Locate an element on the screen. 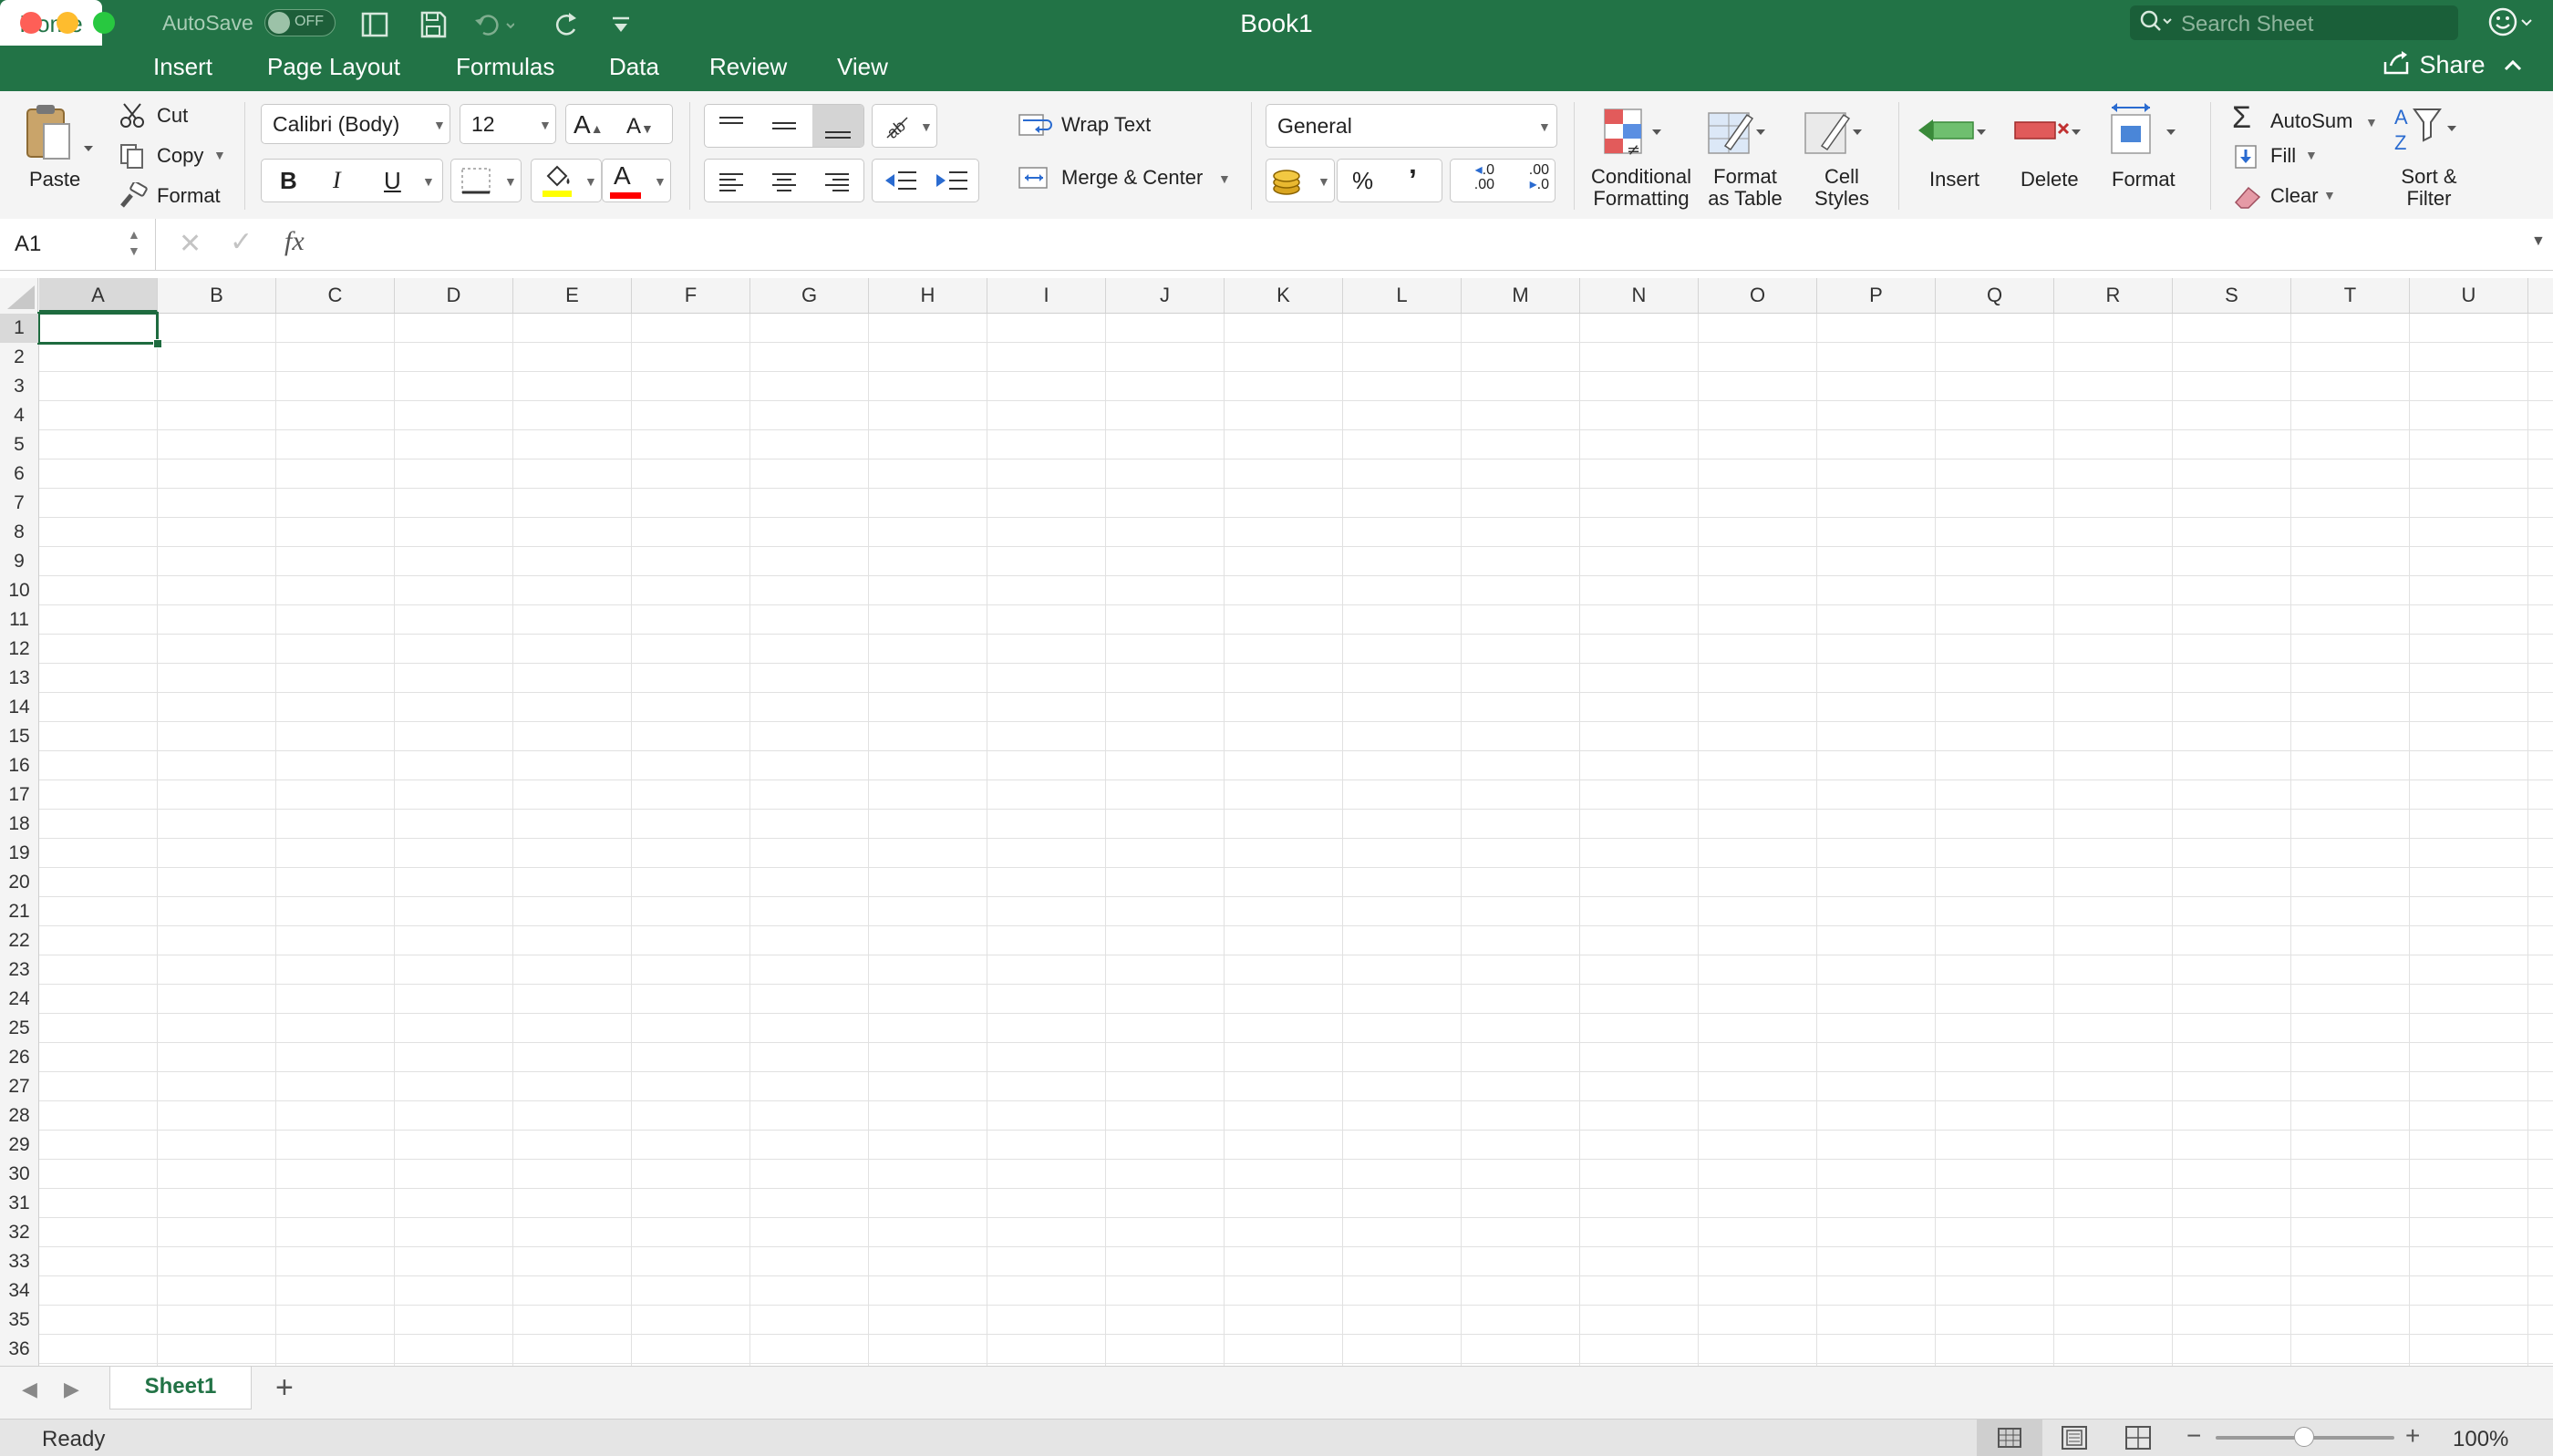  paste-button is located at coordinates (56, 136).